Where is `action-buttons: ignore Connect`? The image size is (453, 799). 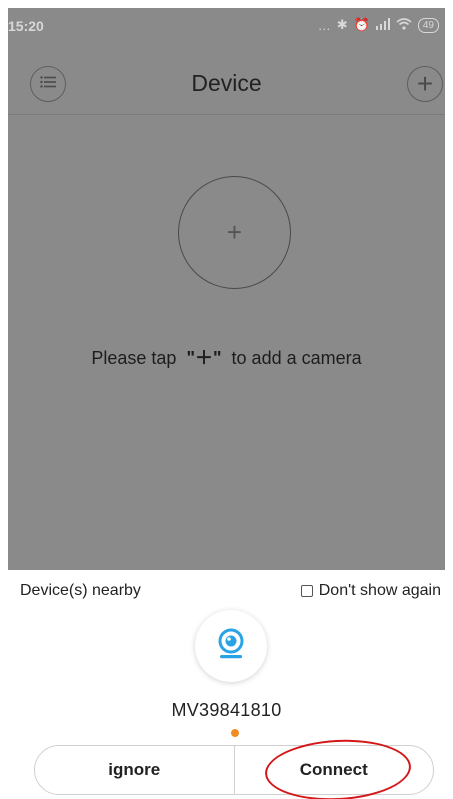 action-buttons: ignore Connect is located at coordinates (234, 767).